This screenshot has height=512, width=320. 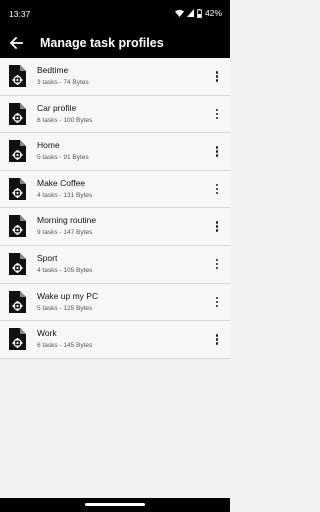 What do you see at coordinates (47, 233) in the screenshot?
I see `profile-task-count: 9 tasks` at bounding box center [47, 233].